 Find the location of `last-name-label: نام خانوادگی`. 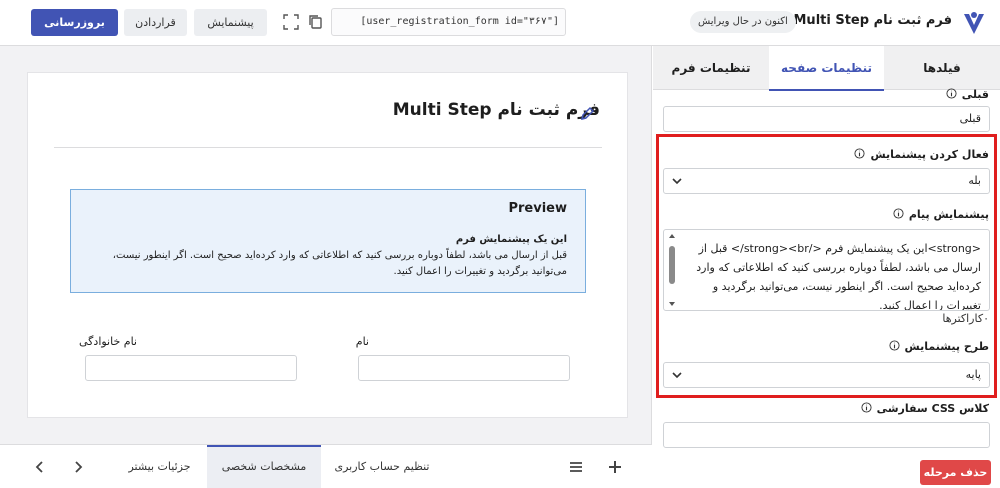

last-name-label: نام خانوادگی is located at coordinates (108, 341).